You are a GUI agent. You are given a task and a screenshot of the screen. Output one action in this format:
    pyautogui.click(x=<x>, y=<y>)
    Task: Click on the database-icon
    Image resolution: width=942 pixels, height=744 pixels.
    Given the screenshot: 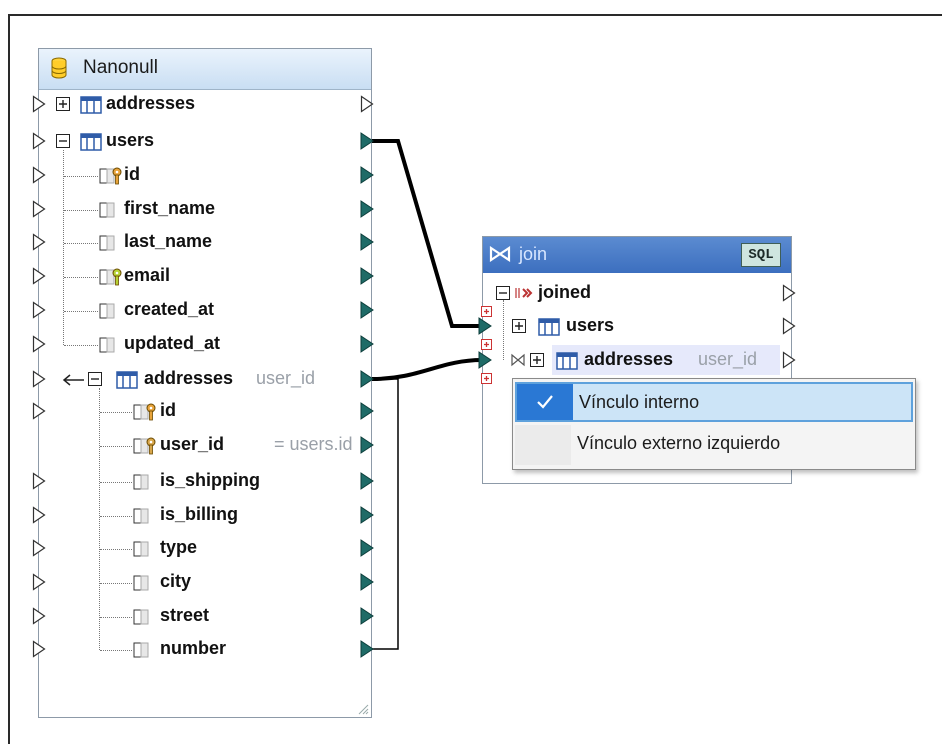 What is the action you would take?
    pyautogui.click(x=59, y=68)
    